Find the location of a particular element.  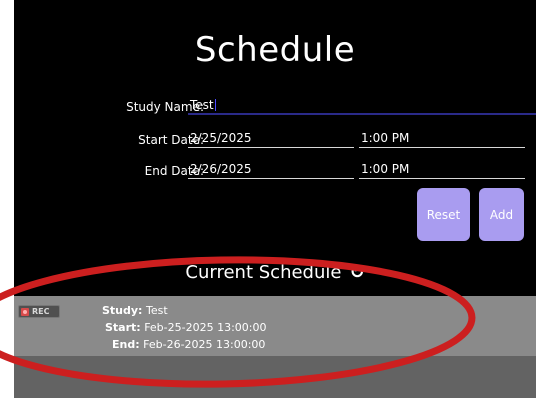

end-date-input: 2/26/2025 is located at coordinates (271, 170).